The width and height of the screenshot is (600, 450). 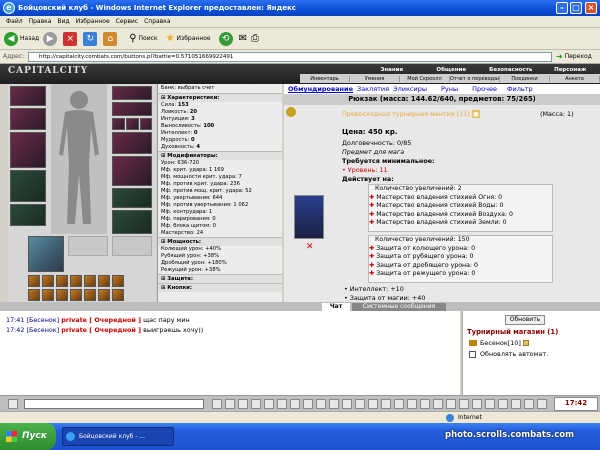 I want to click on menu-favorites: Избранное, so click(x=93, y=22).